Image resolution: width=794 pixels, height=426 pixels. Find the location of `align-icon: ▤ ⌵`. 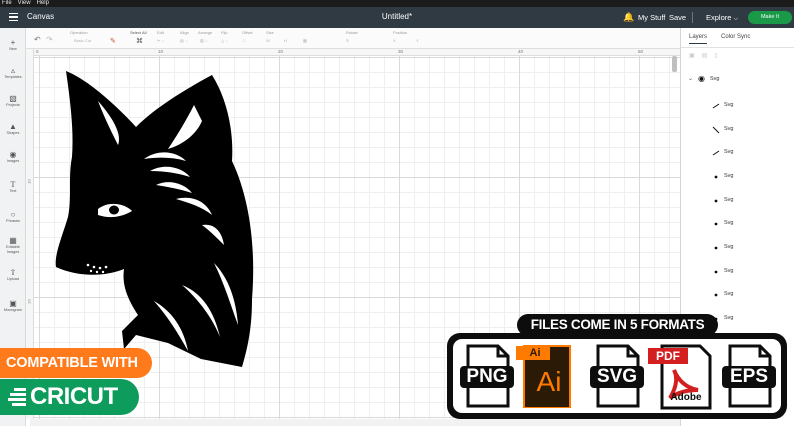

align-icon: ▤ ⌵ is located at coordinates (184, 40).